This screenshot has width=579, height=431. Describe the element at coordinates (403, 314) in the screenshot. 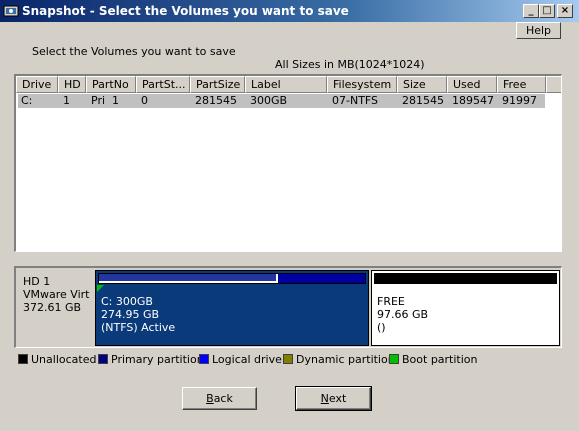

I see `free-size: 97.66 GB` at that location.